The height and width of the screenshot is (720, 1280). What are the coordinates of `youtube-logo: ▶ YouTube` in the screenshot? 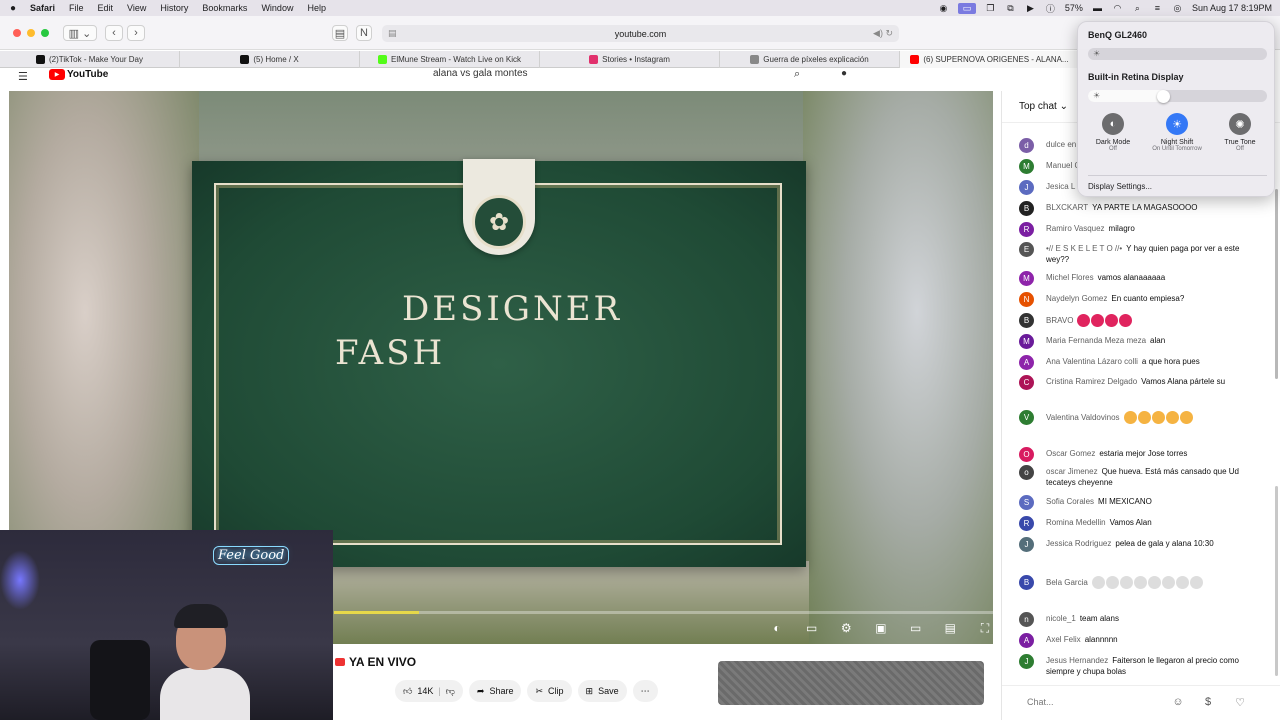 It's located at (78, 74).